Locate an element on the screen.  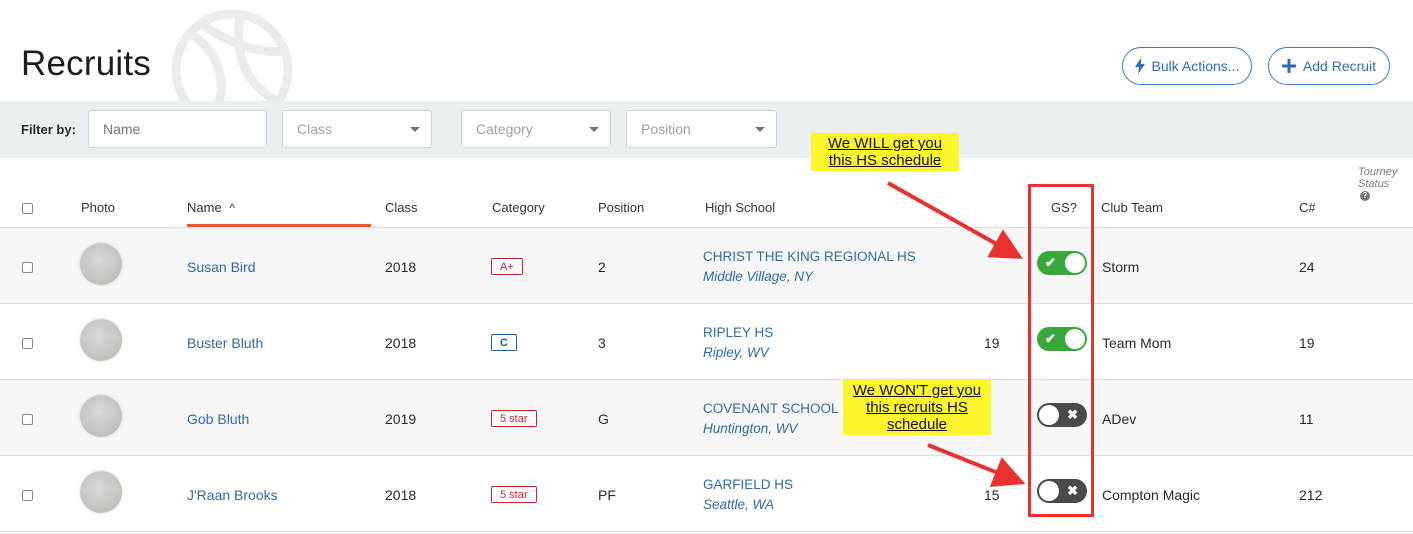
arrow-to-on-toggle is located at coordinates (955, 220).